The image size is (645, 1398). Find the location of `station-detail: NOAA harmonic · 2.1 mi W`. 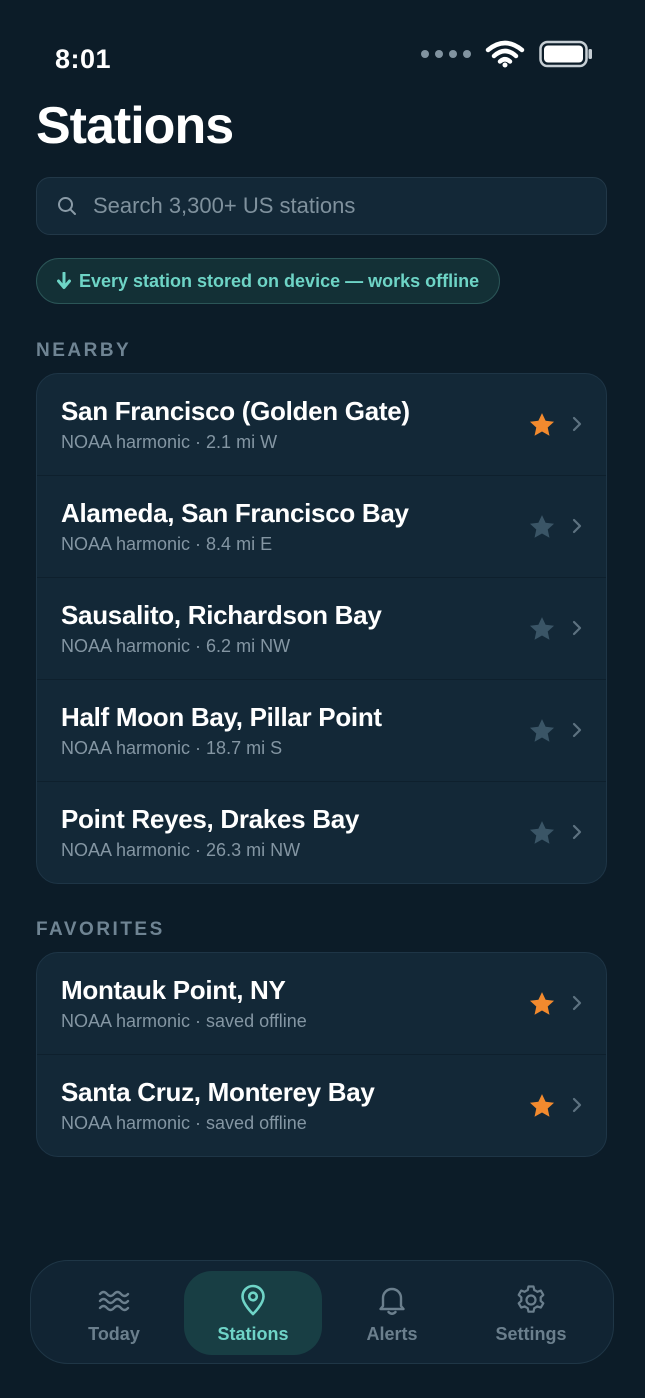

station-detail: NOAA harmonic · 2.1 mi W is located at coordinates (169, 442).